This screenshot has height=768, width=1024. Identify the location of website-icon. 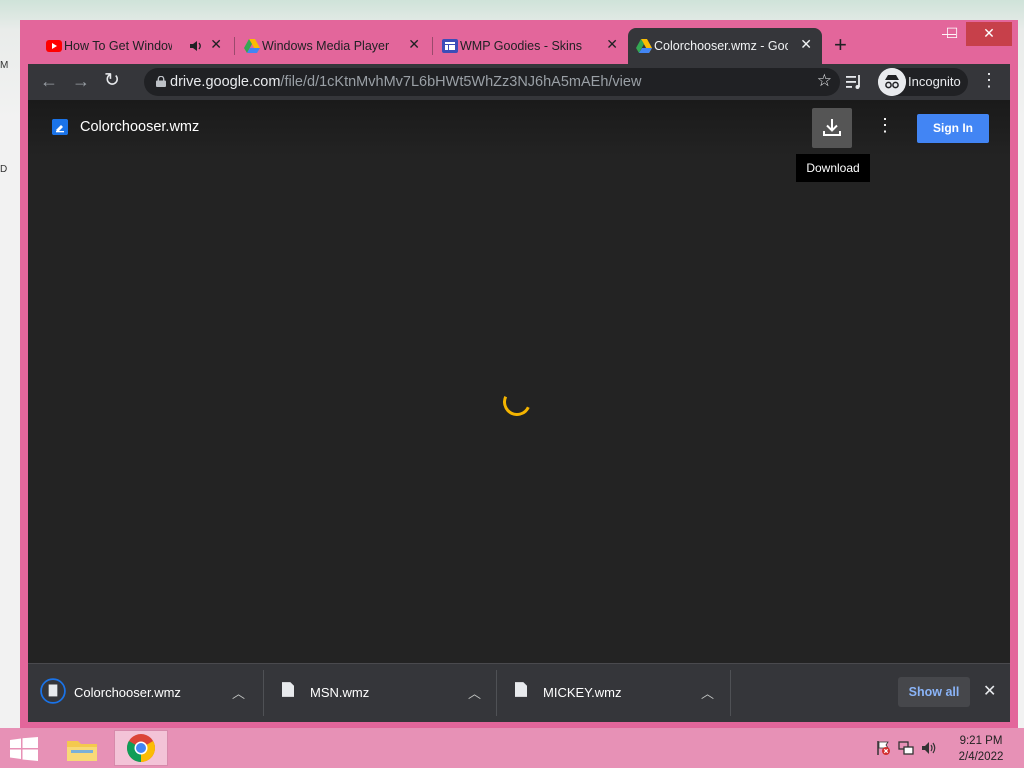
(450, 46).